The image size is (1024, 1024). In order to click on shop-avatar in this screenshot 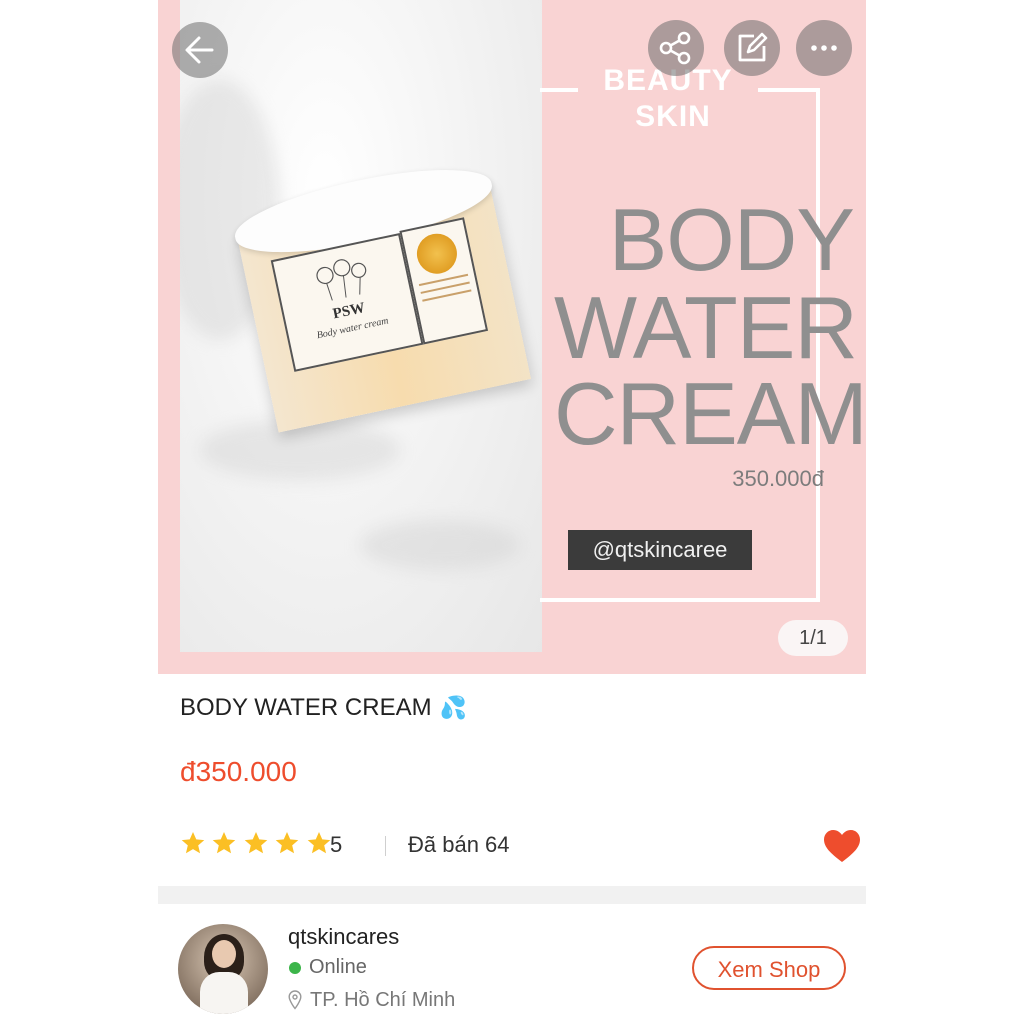, I will do `click(223, 969)`.